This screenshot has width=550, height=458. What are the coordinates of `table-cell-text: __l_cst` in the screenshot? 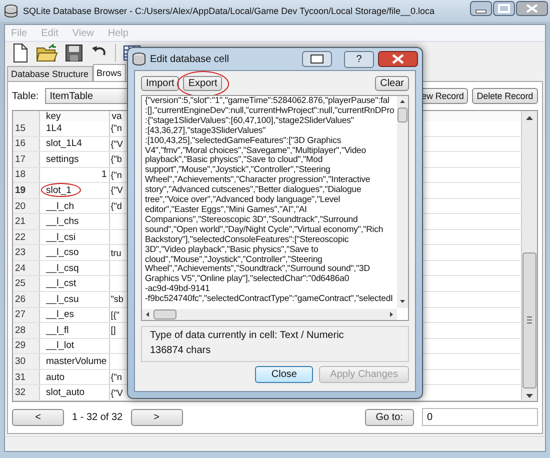 It's located at (62, 284).